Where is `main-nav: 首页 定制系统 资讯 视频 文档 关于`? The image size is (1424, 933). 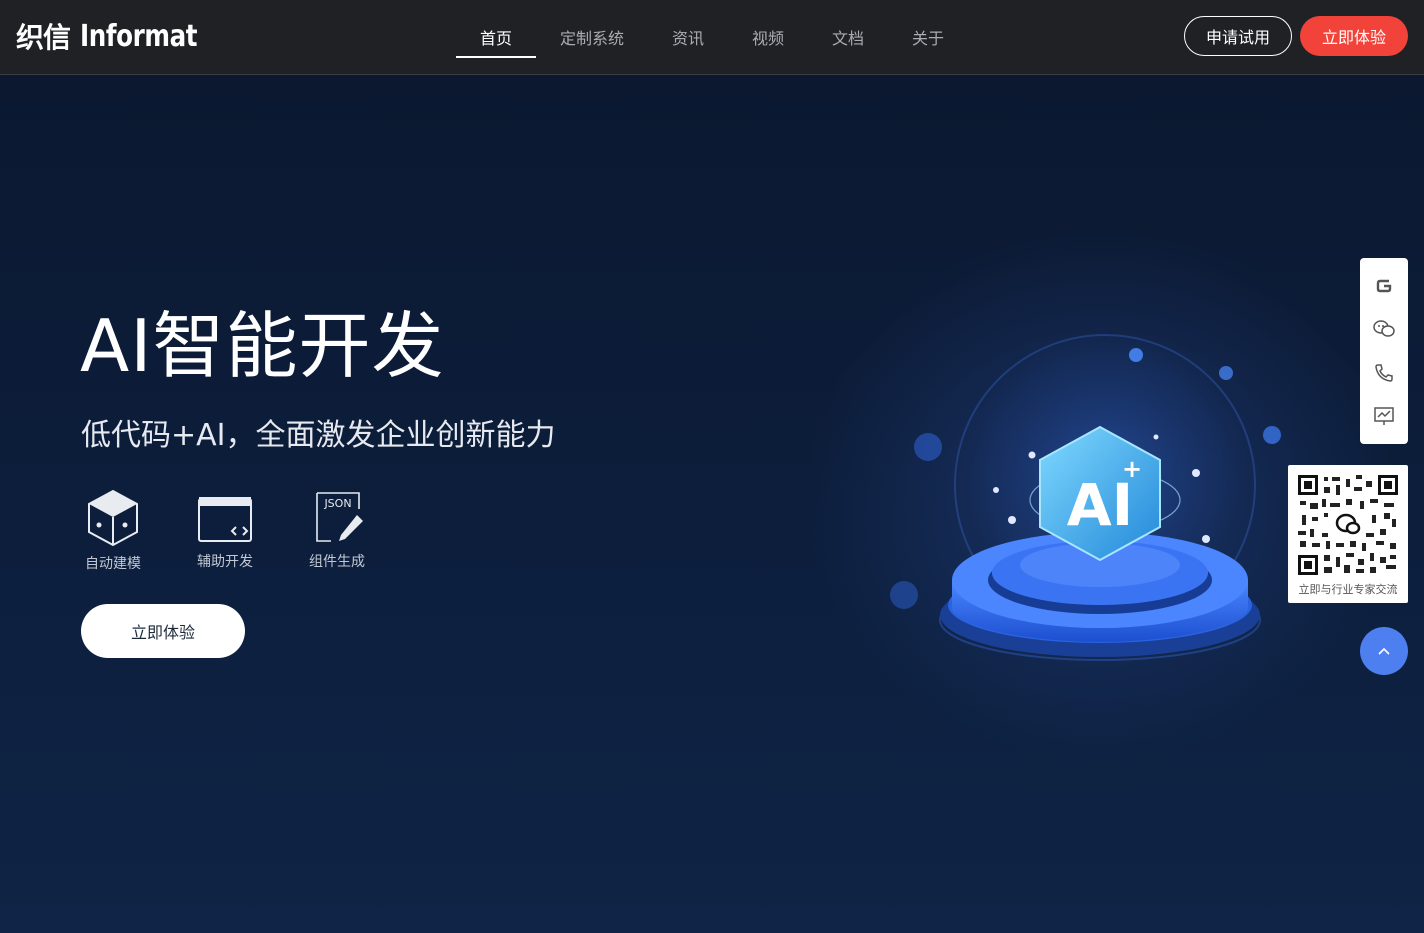 main-nav: 首页 定制系统 资讯 视频 文档 关于 is located at coordinates (712, 37).